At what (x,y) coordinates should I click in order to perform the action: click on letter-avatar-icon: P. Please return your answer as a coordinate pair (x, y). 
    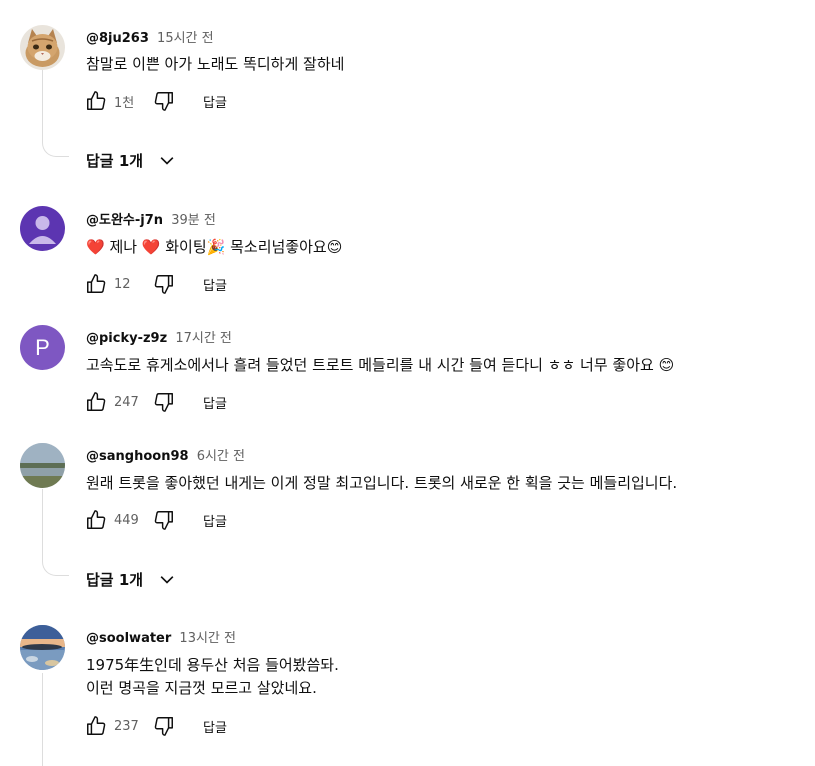
    Looking at the image, I should click on (42, 347).